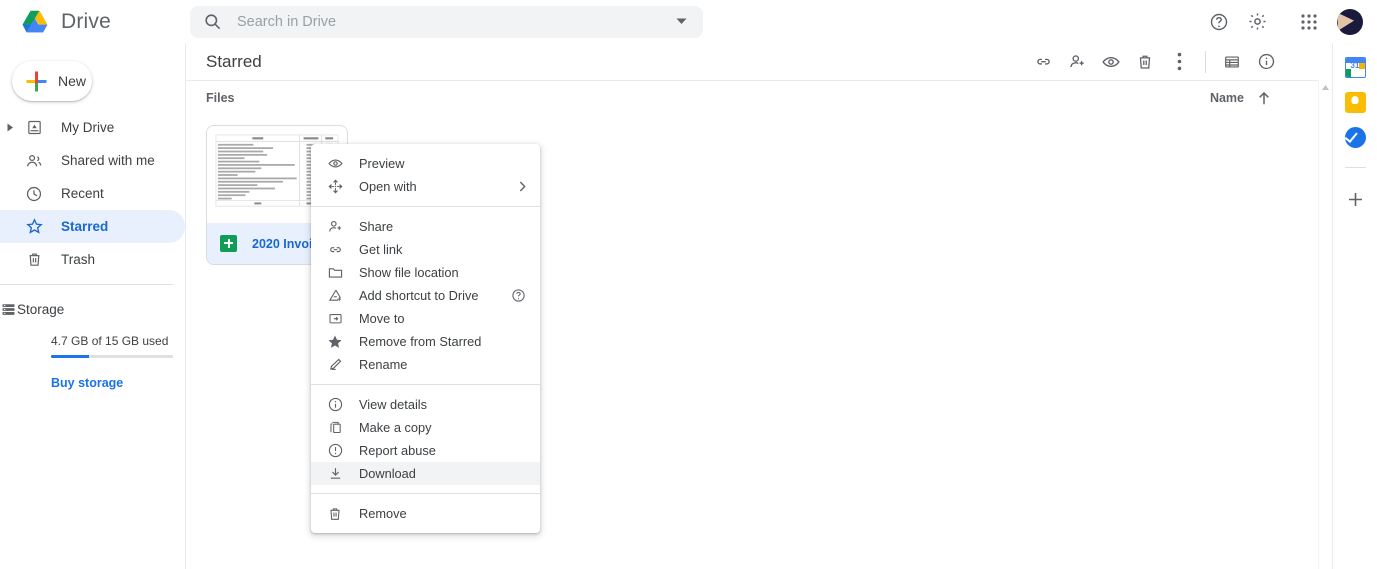  What do you see at coordinates (1348, 73) in the screenshot?
I see `calendar-icon-left` at bounding box center [1348, 73].